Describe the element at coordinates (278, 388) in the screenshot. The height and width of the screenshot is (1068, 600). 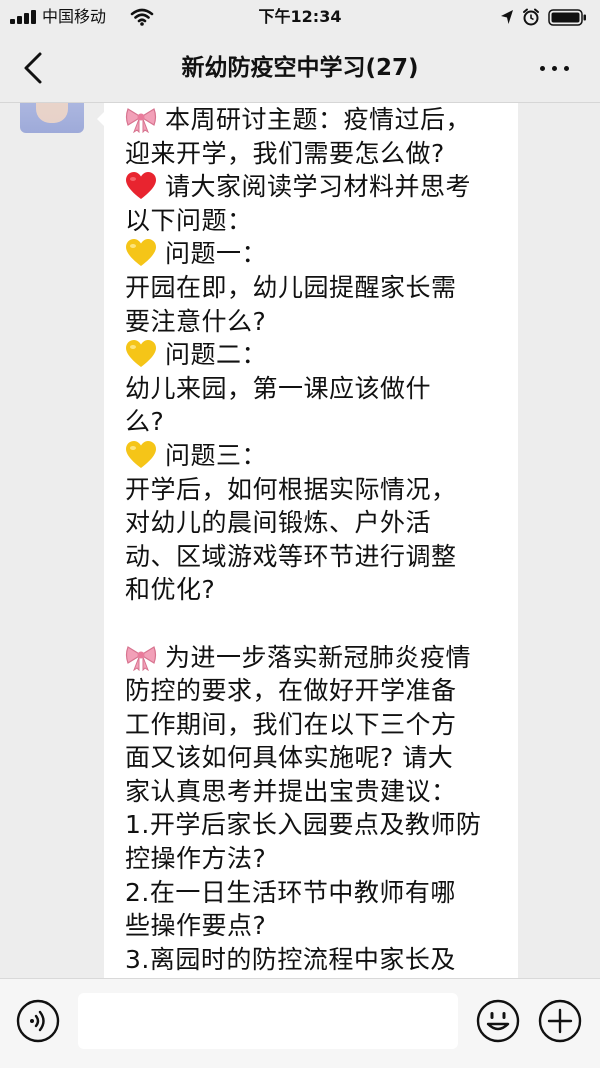
I see `message-line-text: 幼儿来园，第一课应该做什` at that location.